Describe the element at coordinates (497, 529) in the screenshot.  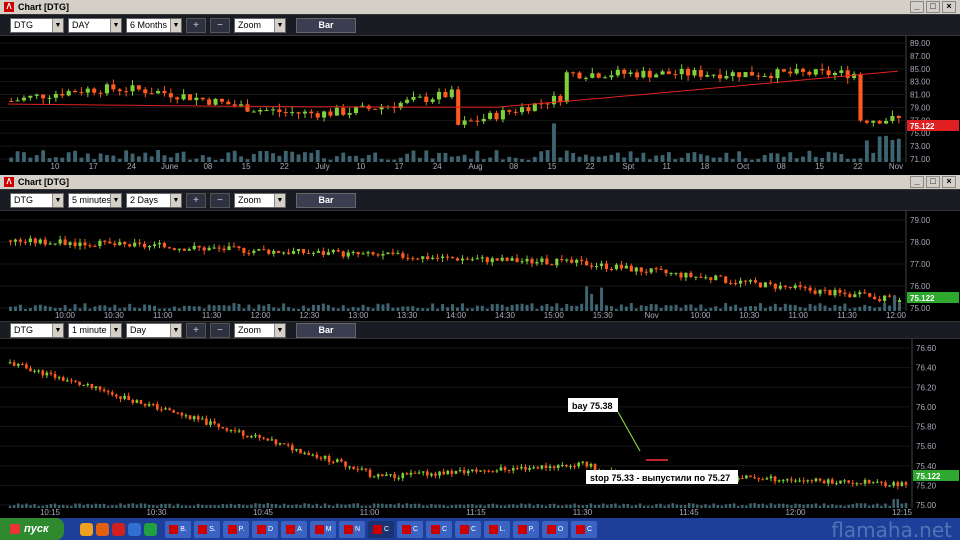
I see `taskbar-item: L.` at that location.